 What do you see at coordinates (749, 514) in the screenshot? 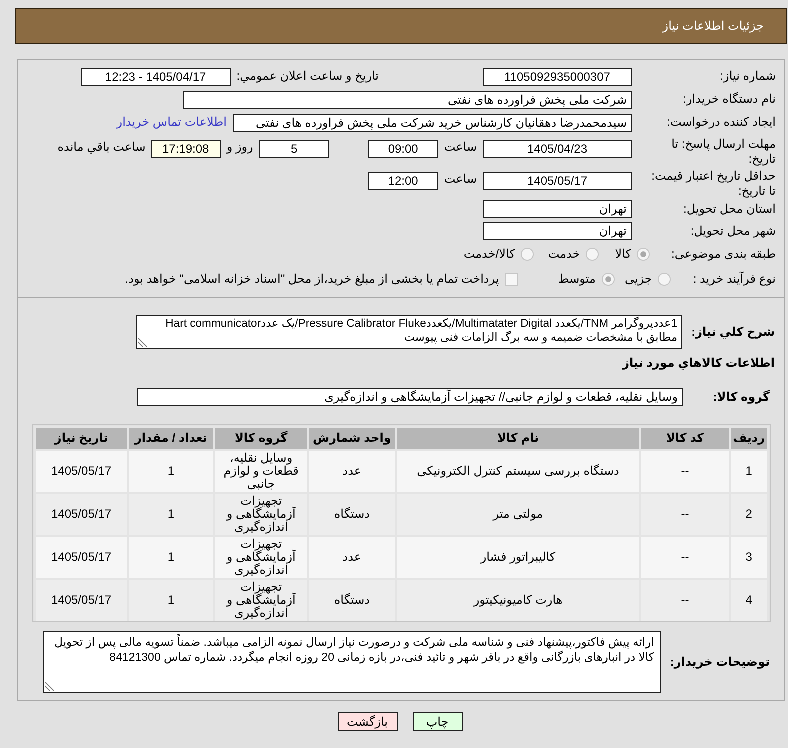
I see `table-cell: 2` at bounding box center [749, 514].